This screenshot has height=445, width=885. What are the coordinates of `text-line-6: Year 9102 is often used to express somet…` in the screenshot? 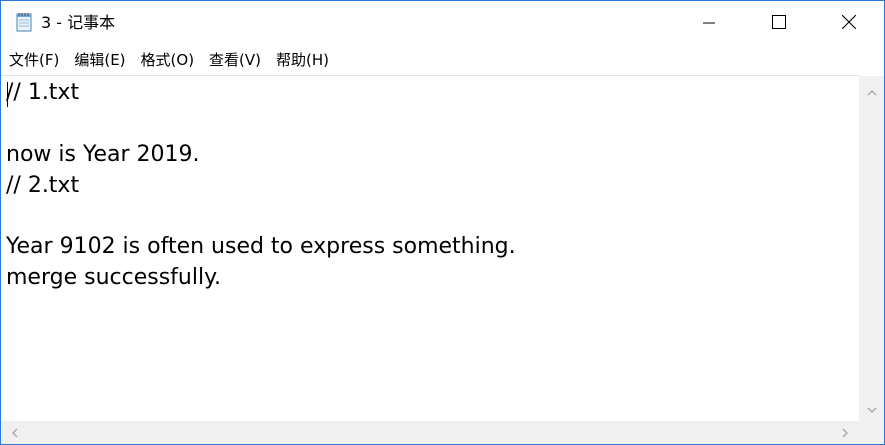 It's located at (261, 246).